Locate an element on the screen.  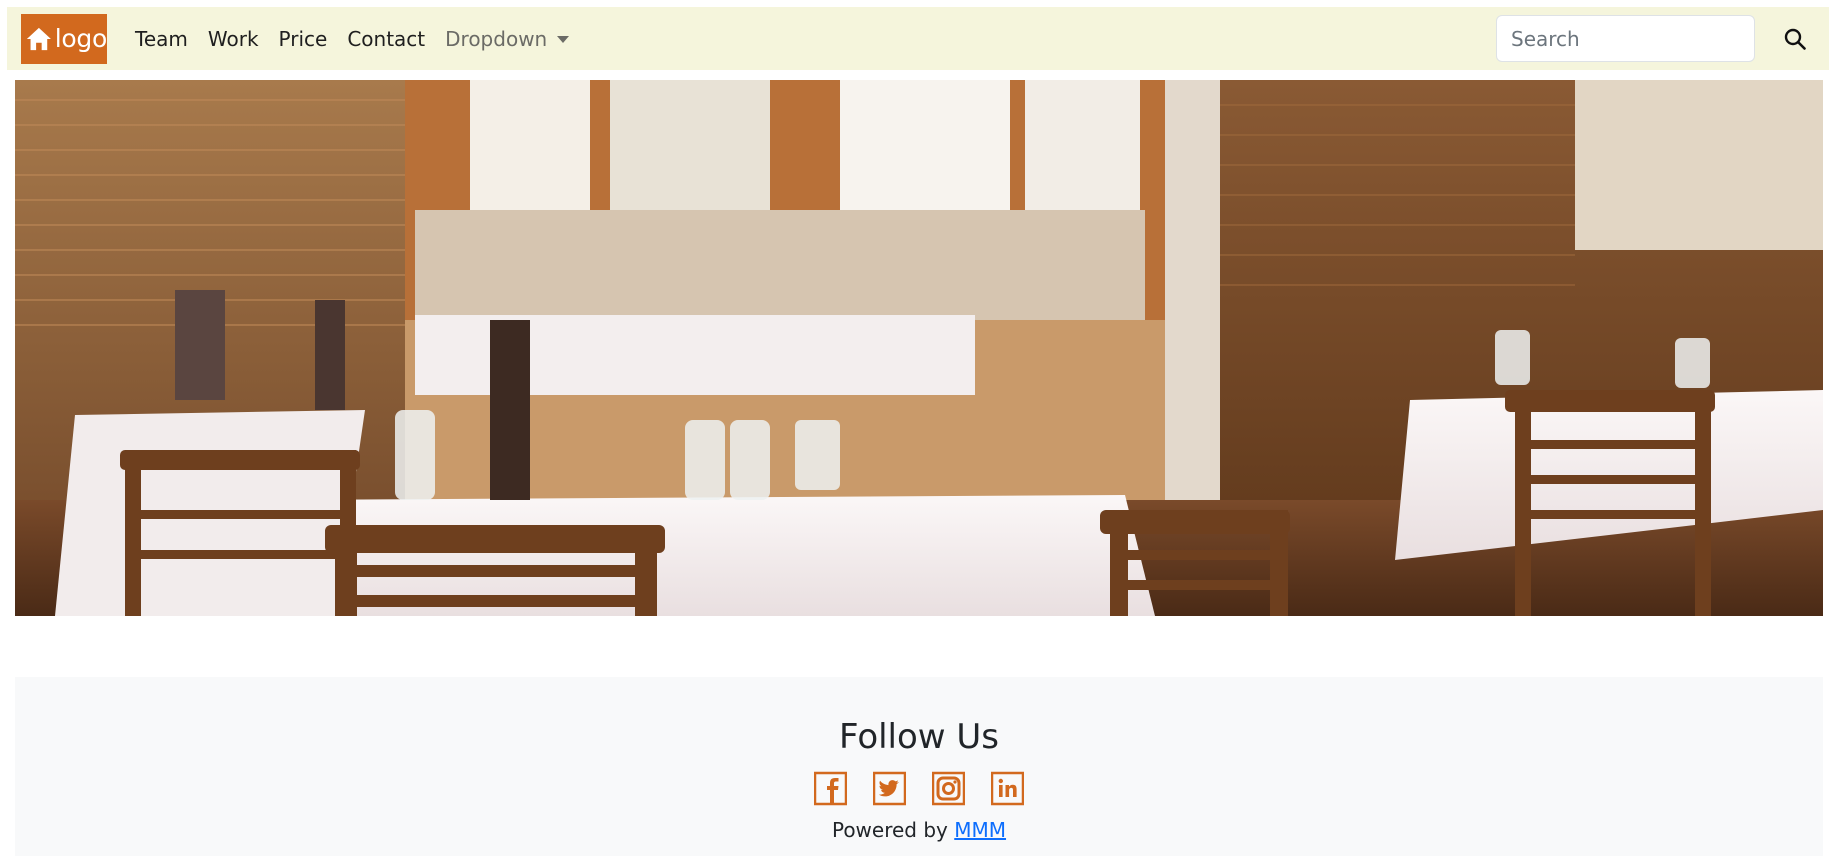
nav-link-team: Team is located at coordinates (161, 39).